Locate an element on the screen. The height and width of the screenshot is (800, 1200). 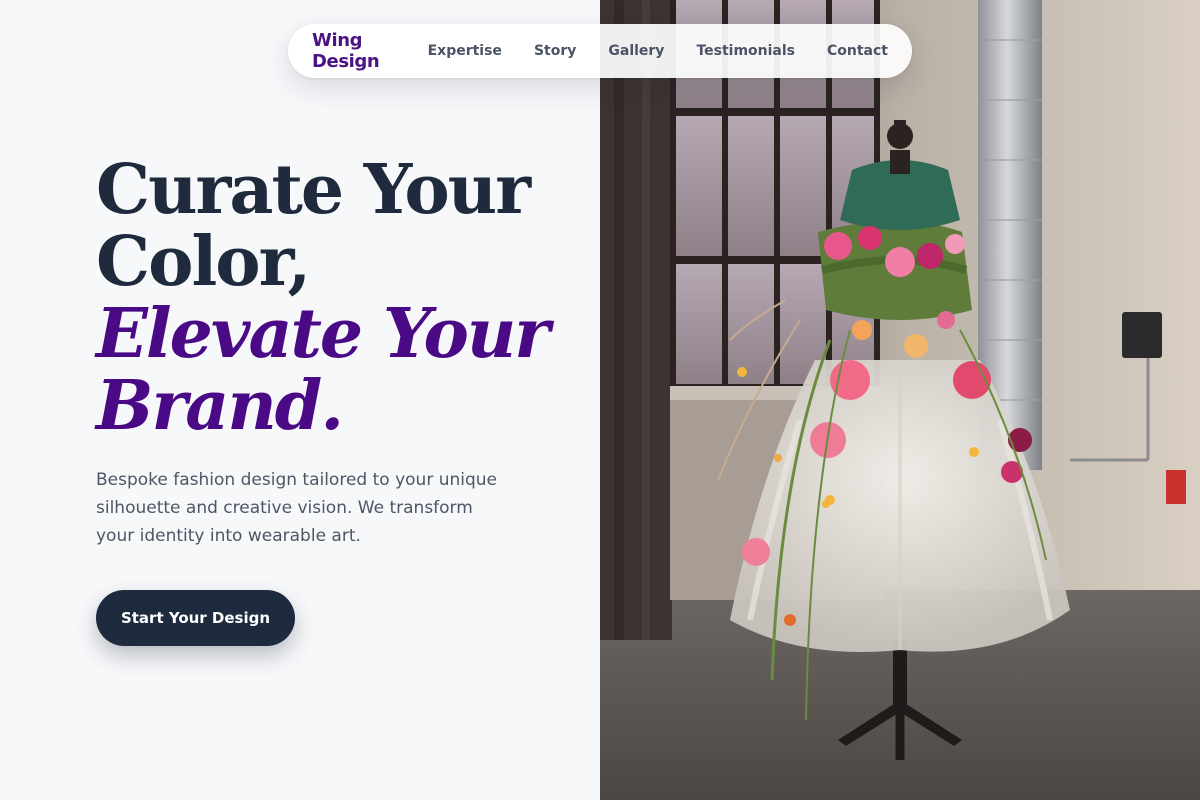
headline-line-2: Color, is located at coordinates (203, 262).